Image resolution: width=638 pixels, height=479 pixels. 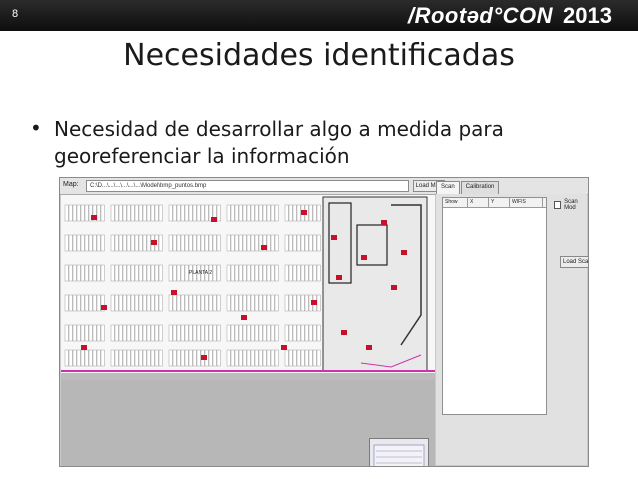 What do you see at coordinates (200, 273) in the screenshot?
I see `floor-label: PLANTA 2` at bounding box center [200, 273].